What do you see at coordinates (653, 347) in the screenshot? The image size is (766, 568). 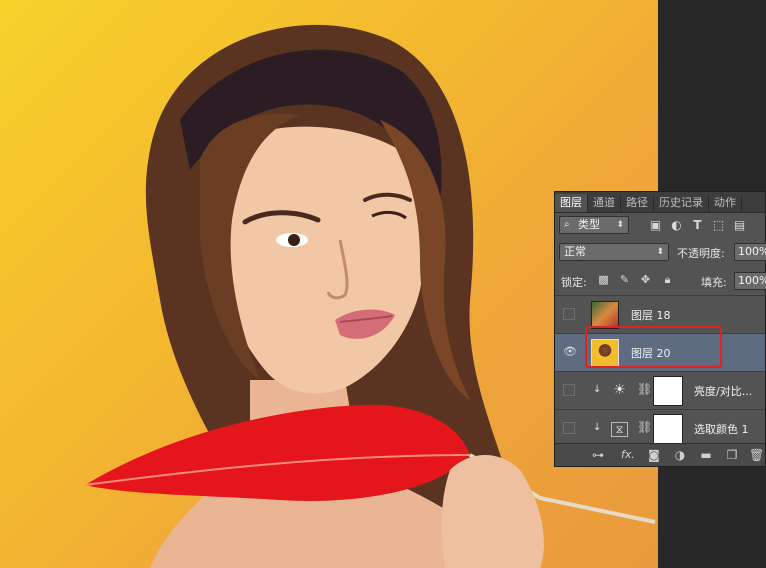 I see `selection-highlight-box` at bounding box center [653, 347].